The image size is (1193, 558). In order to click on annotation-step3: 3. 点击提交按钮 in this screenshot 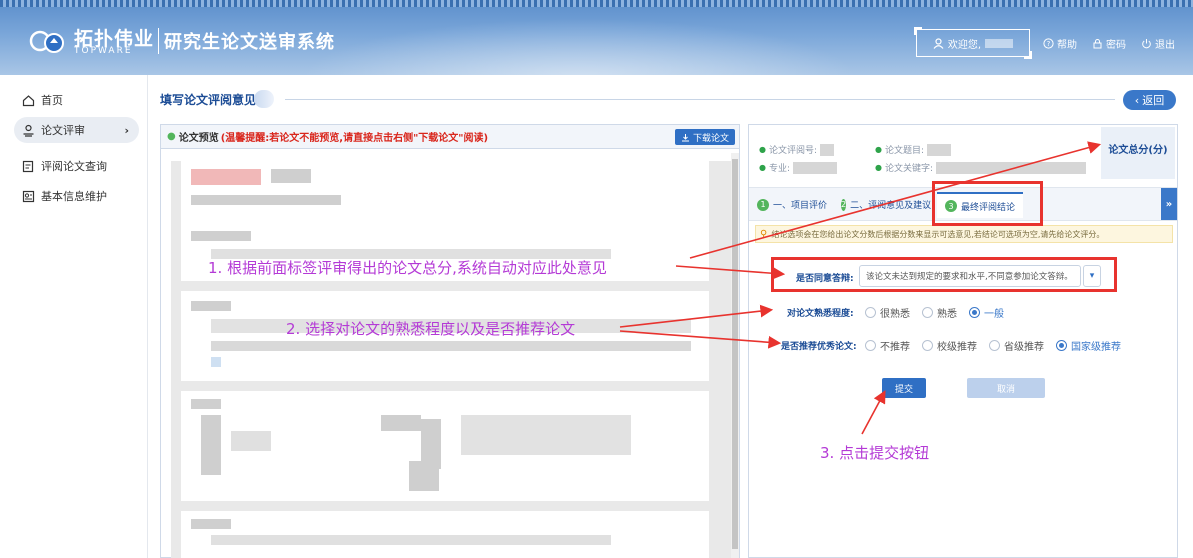, I will do `click(875, 453)`.